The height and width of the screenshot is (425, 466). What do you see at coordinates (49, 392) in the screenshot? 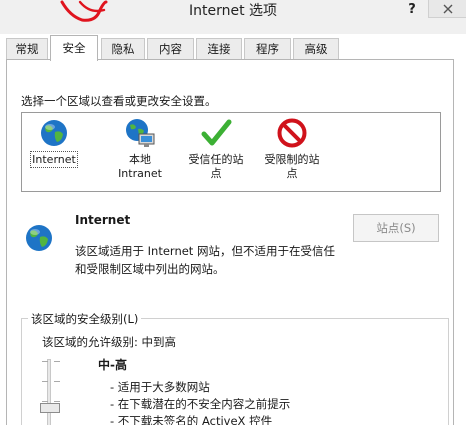
I see `security-level-slider-track` at bounding box center [49, 392].